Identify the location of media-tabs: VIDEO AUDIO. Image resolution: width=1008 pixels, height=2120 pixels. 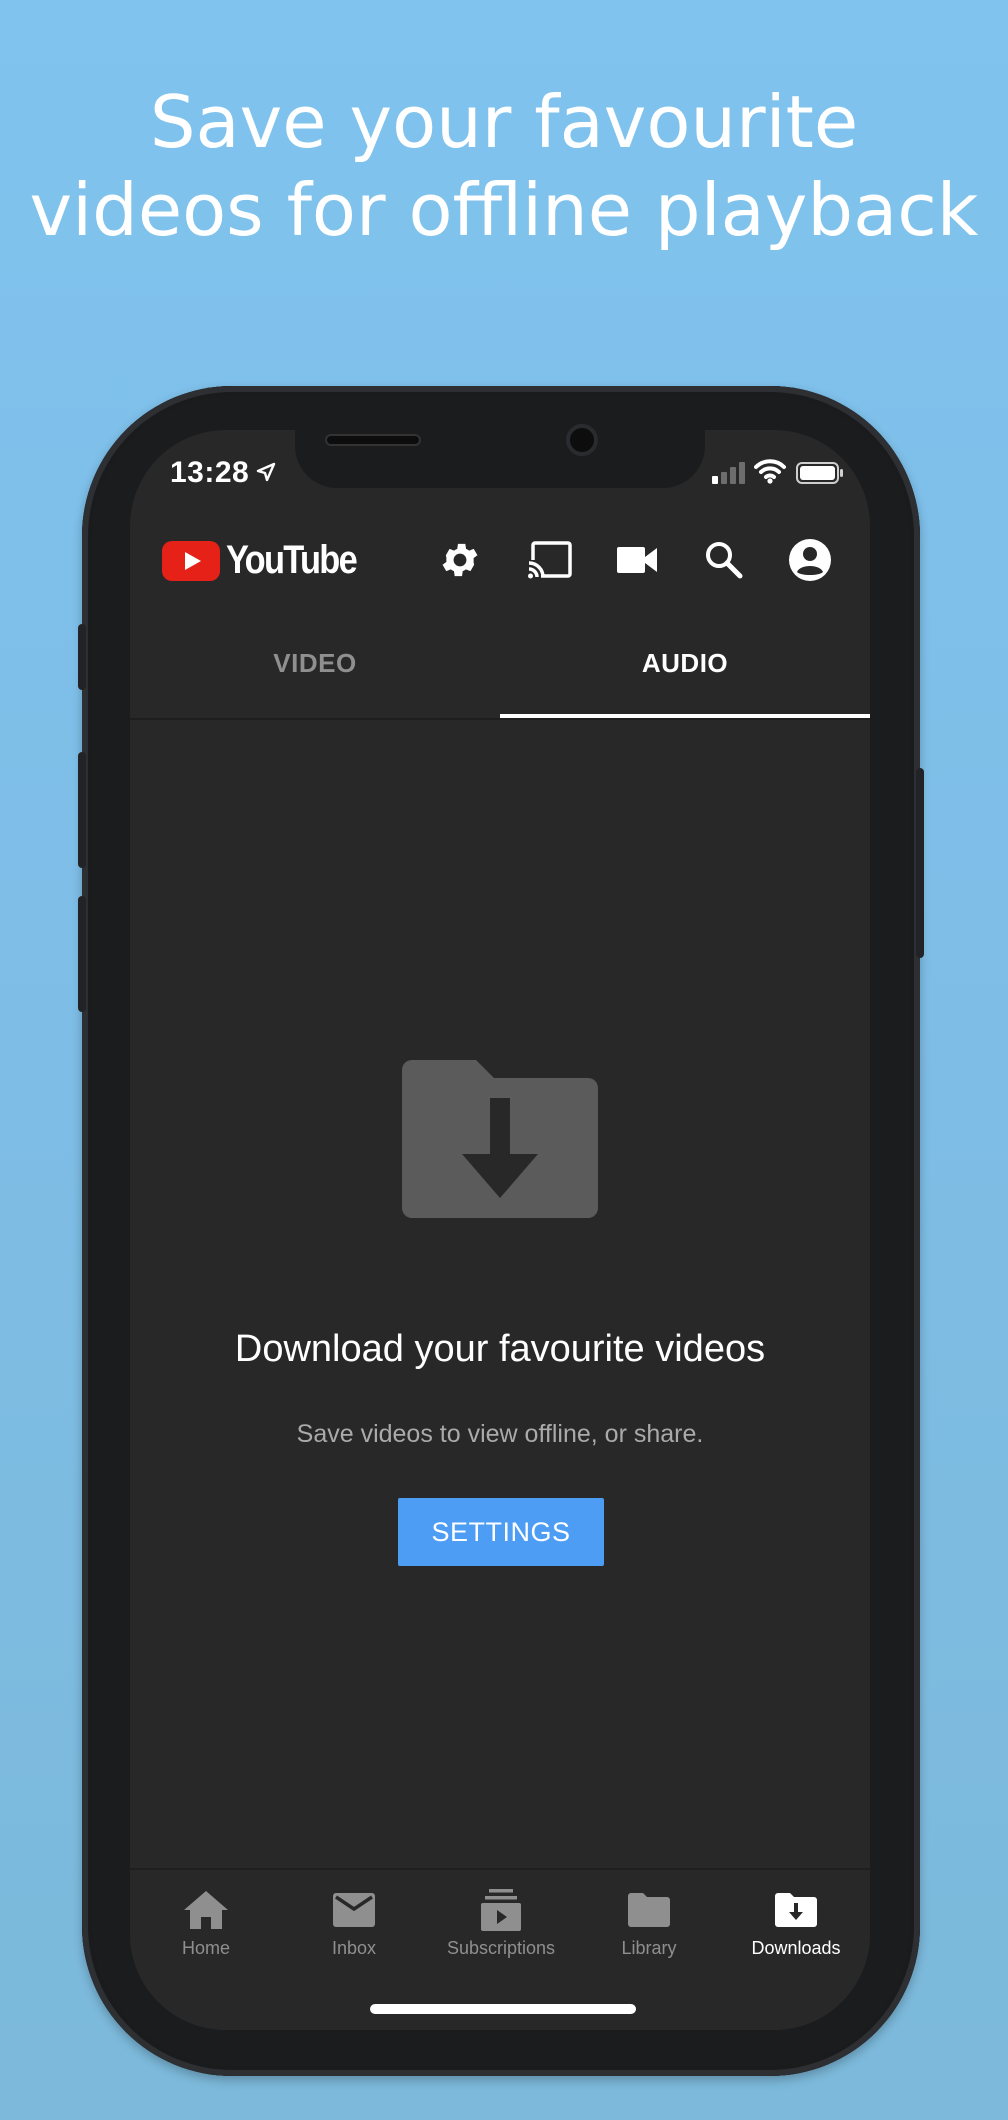
(500, 664).